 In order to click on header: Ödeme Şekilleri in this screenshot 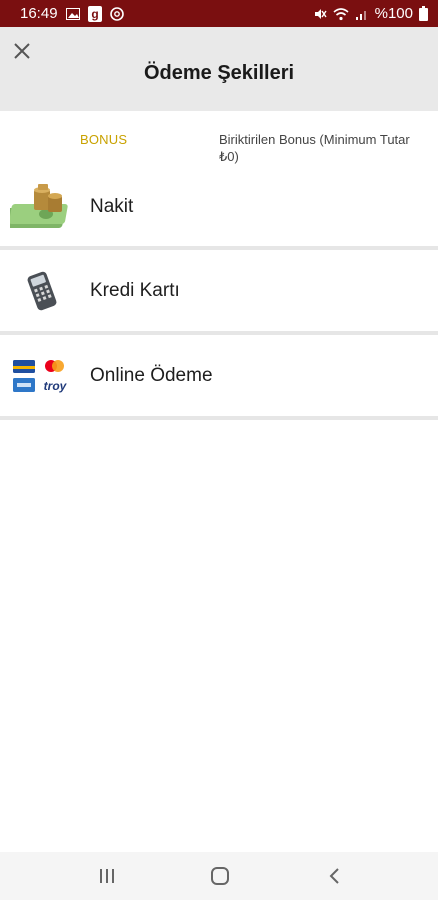, I will do `click(219, 69)`.